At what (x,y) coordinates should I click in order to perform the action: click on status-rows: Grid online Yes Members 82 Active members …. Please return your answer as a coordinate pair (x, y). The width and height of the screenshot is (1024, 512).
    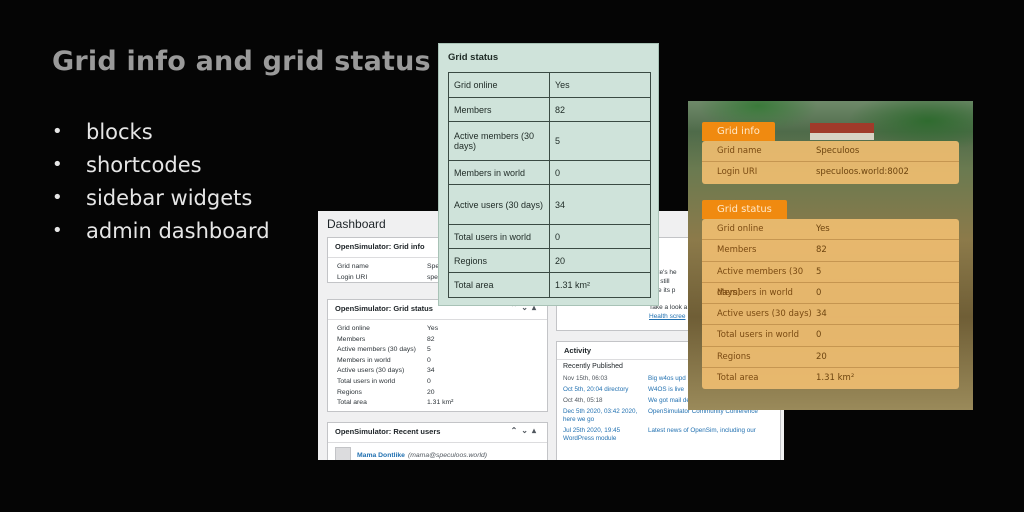
    Looking at the image, I should click on (437, 364).